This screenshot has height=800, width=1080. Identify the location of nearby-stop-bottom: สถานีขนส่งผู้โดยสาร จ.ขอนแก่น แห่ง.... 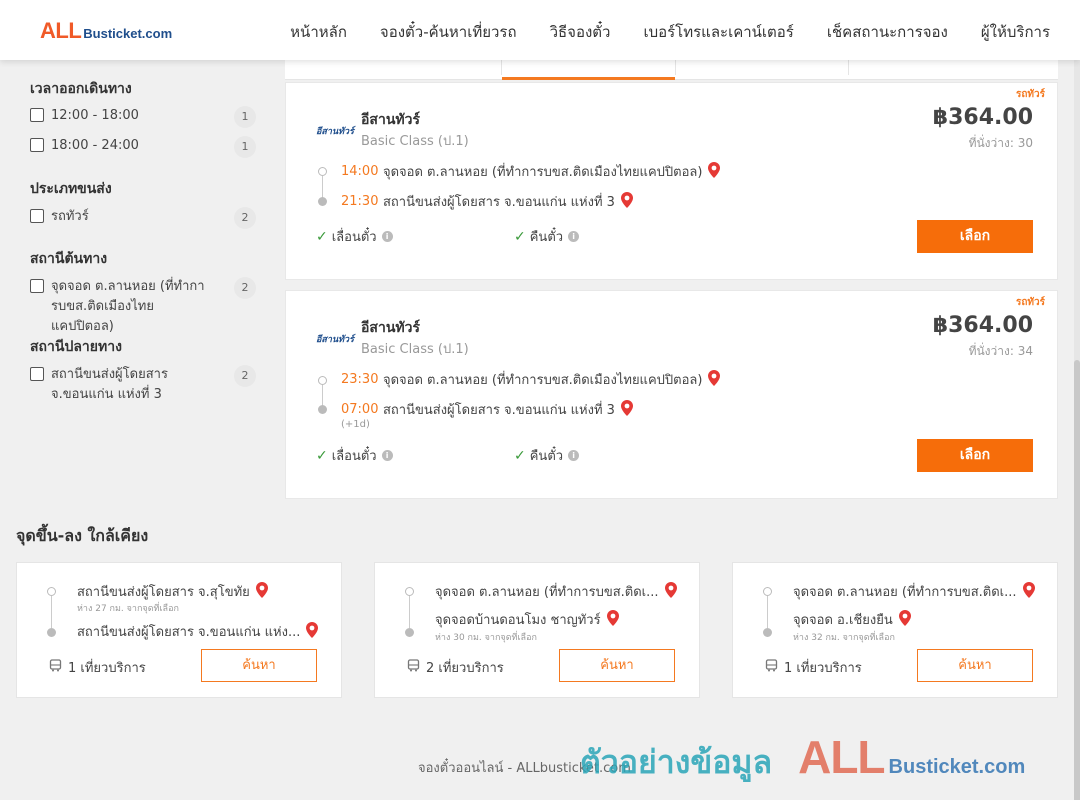
(198, 631).